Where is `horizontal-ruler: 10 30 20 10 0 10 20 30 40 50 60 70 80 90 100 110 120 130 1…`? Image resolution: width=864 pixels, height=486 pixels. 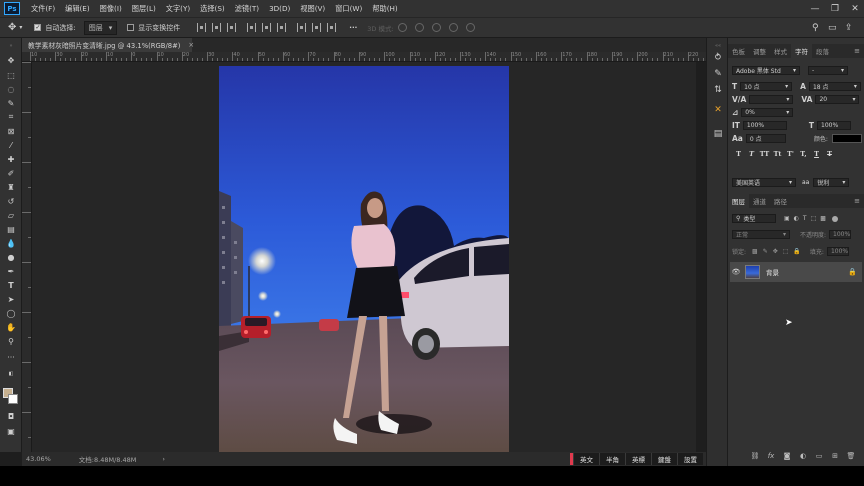 horizontal-ruler: 10 30 20 10 0 10 20 30 40 50 60 70 80 90 100 110 120 130 1… is located at coordinates (364, 57).